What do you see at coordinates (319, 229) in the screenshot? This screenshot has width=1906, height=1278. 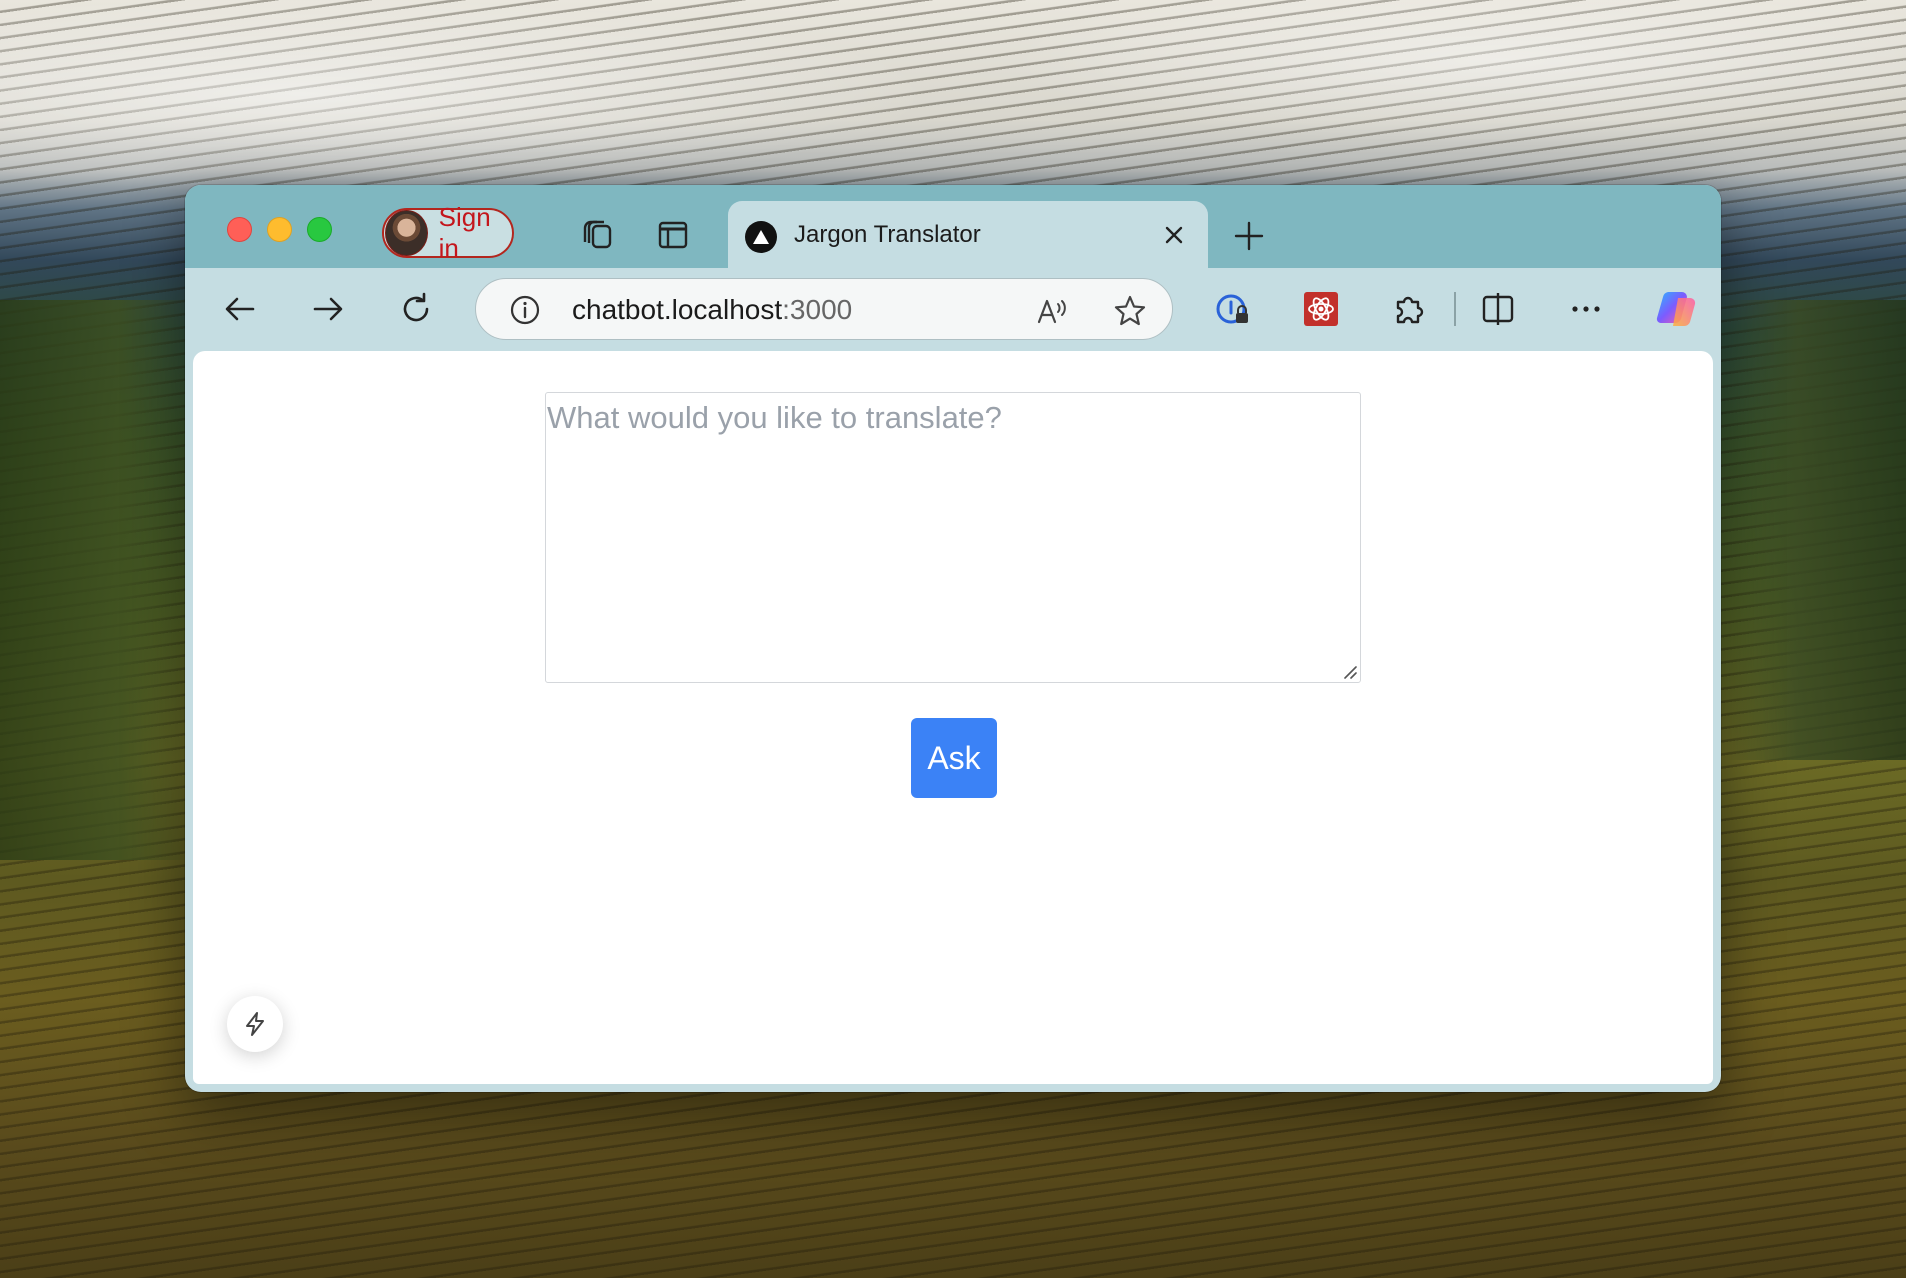 I see `zoom-window-button` at bounding box center [319, 229].